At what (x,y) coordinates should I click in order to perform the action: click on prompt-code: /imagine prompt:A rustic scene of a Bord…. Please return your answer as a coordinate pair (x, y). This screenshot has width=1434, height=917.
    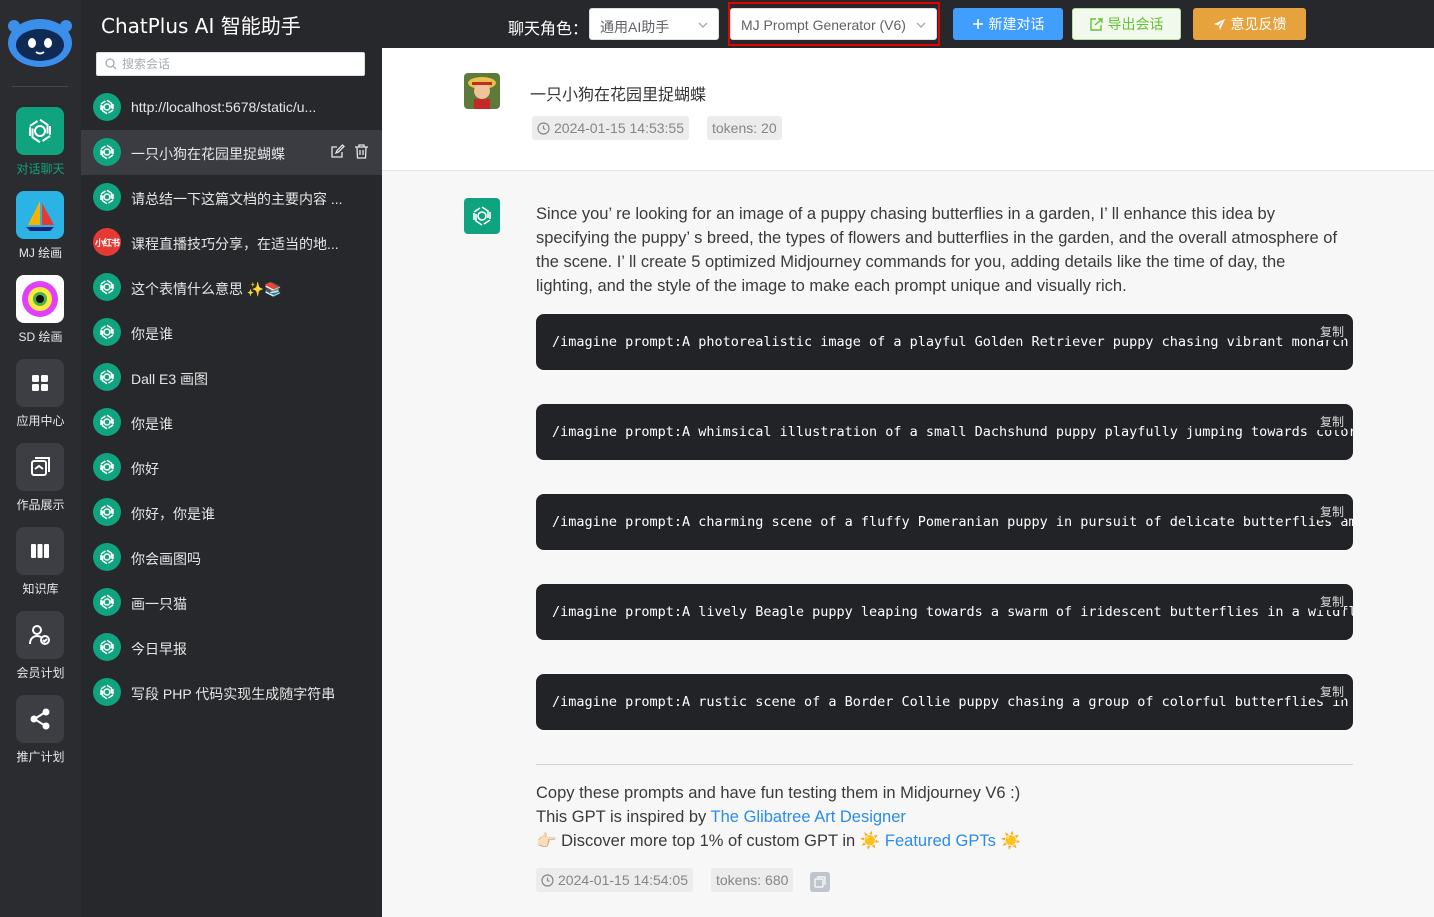
    Looking at the image, I should click on (952, 702).